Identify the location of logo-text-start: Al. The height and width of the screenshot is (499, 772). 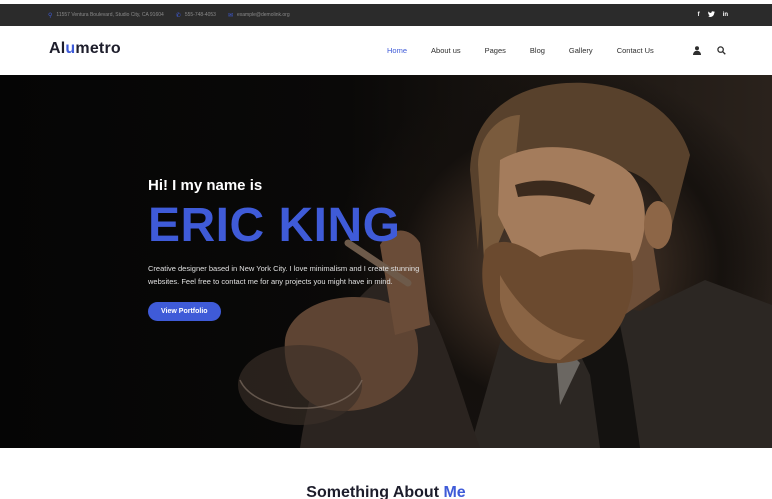
(57, 48).